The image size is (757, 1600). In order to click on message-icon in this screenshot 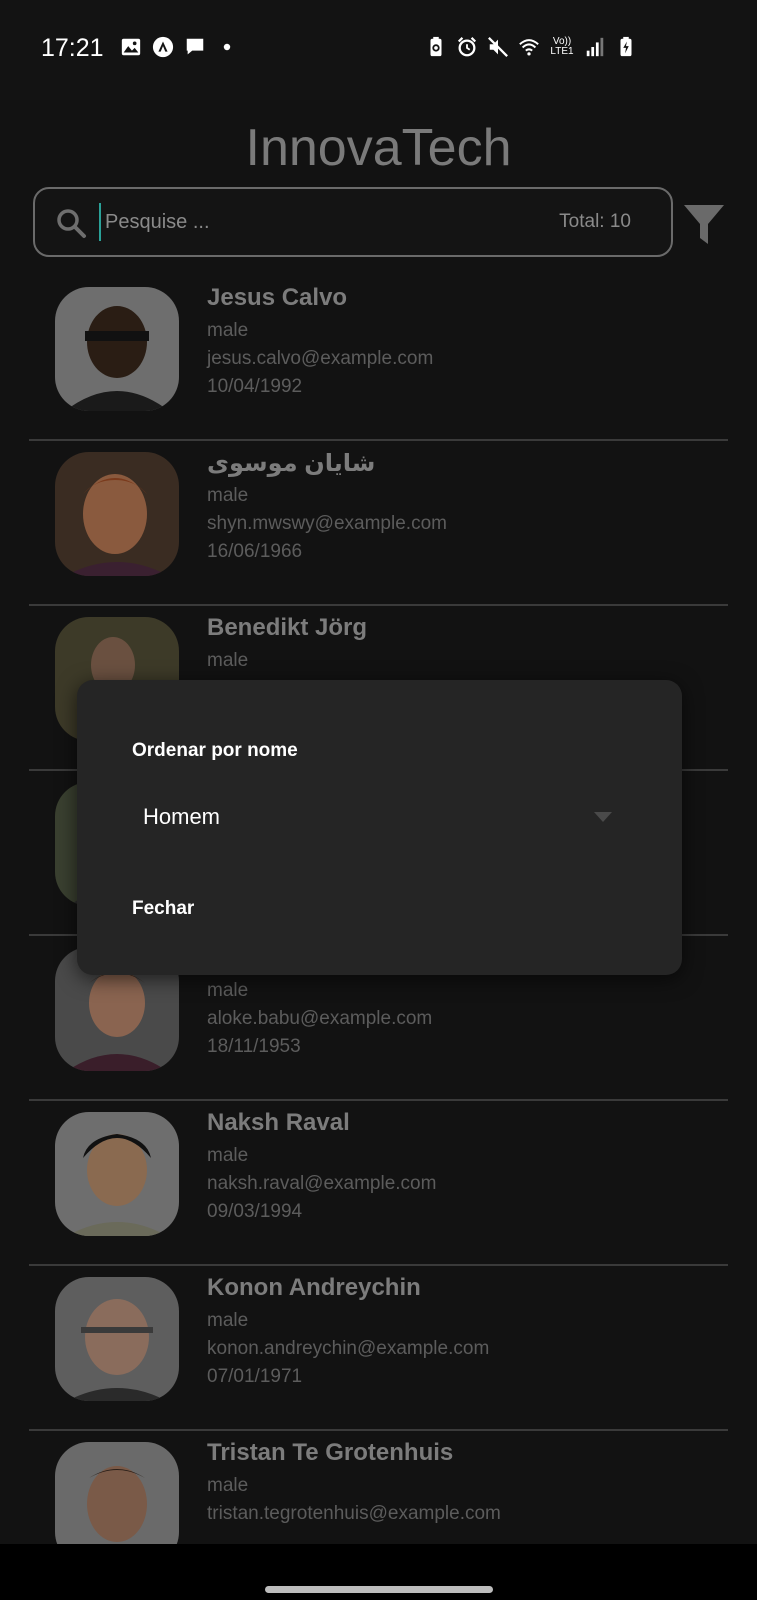, I will do `click(195, 47)`.